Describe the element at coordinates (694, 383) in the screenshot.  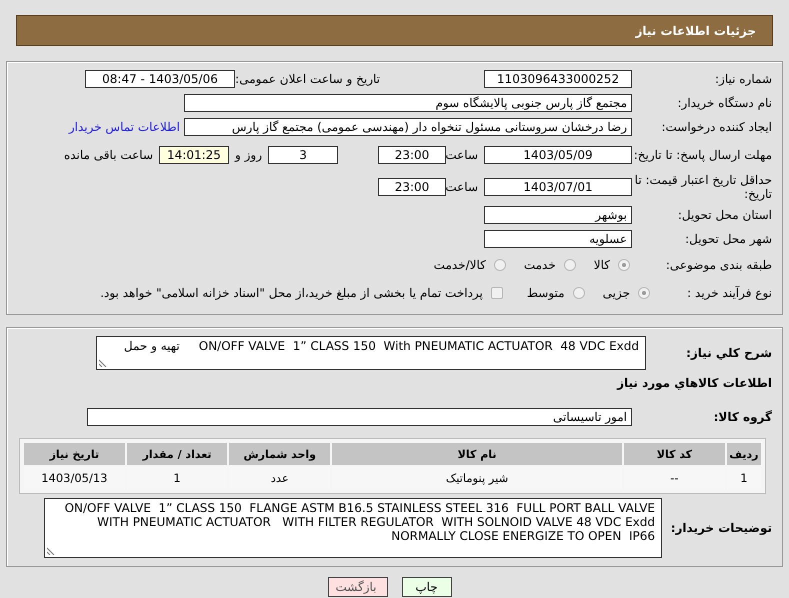
I see `section-title: اطلاعات كالاهاي مورد نياز` at that location.